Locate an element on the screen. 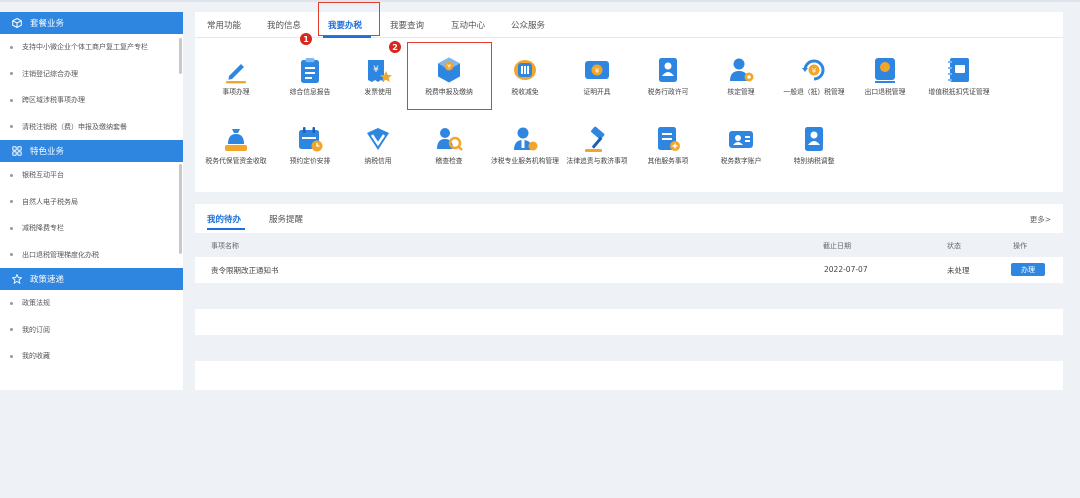  sidebar-section-featured: 特色业务 is located at coordinates (91, 151).